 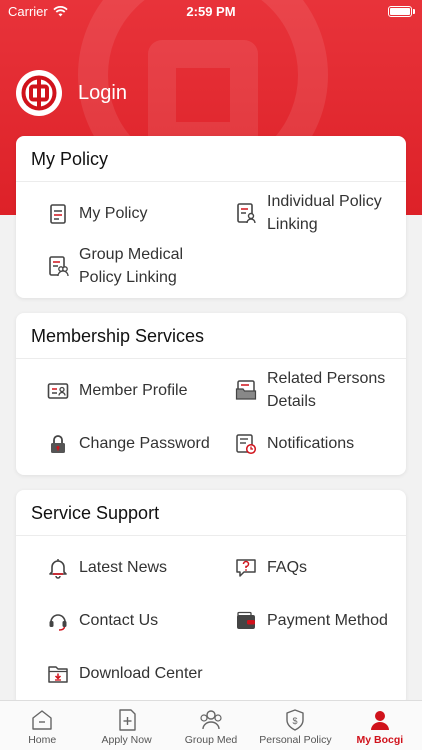 What do you see at coordinates (42, 740) in the screenshot?
I see `tab-label: Home` at bounding box center [42, 740].